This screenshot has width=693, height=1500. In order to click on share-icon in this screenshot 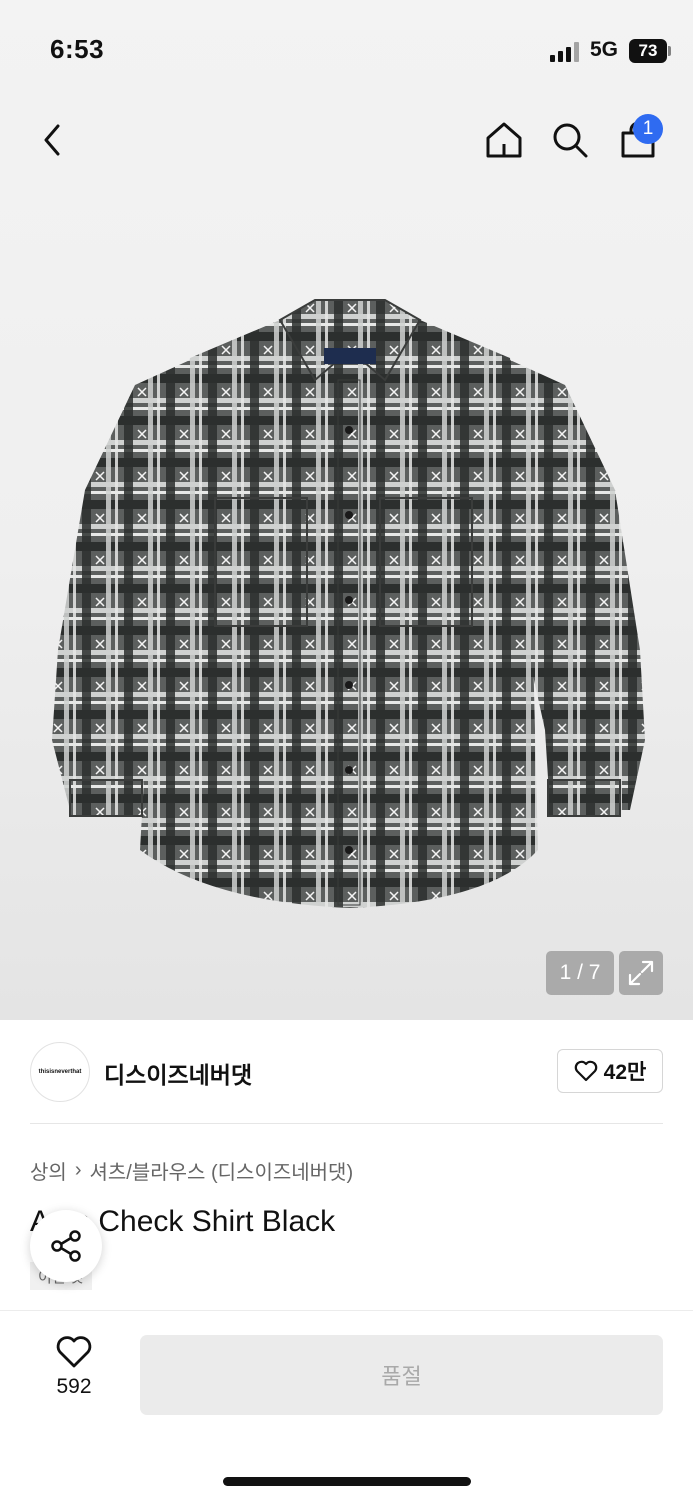, I will do `click(66, 1246)`.